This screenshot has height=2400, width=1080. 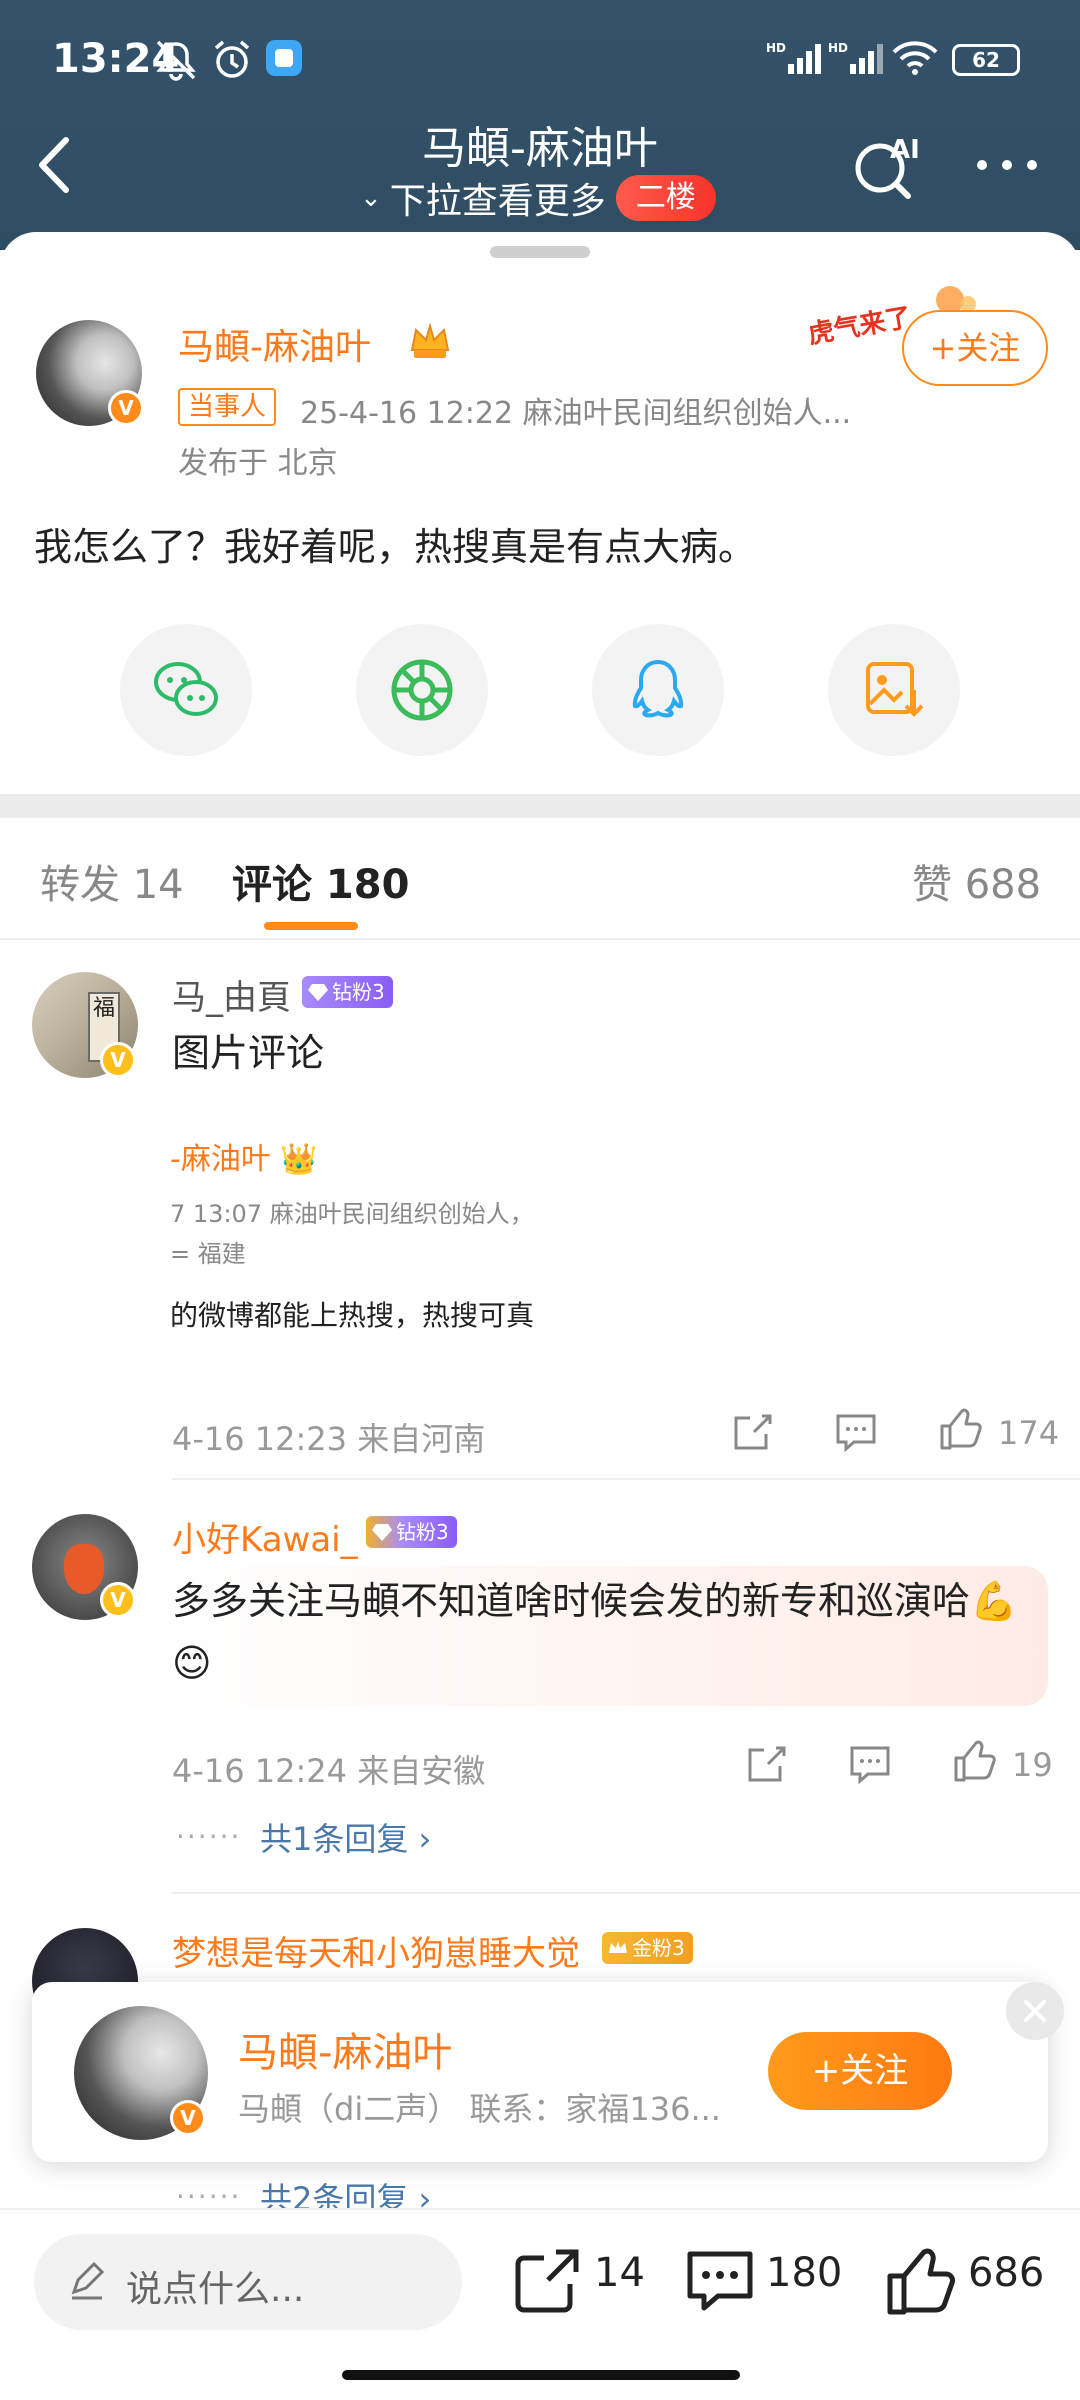 I want to click on qq-icon, so click(x=658, y=688).